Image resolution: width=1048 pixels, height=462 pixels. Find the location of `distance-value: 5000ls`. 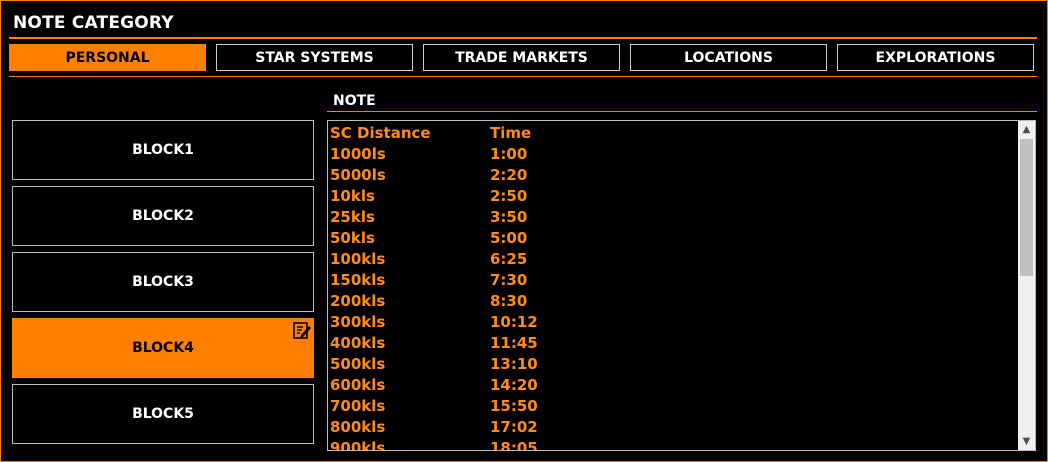

distance-value: 5000ls is located at coordinates (358, 175).